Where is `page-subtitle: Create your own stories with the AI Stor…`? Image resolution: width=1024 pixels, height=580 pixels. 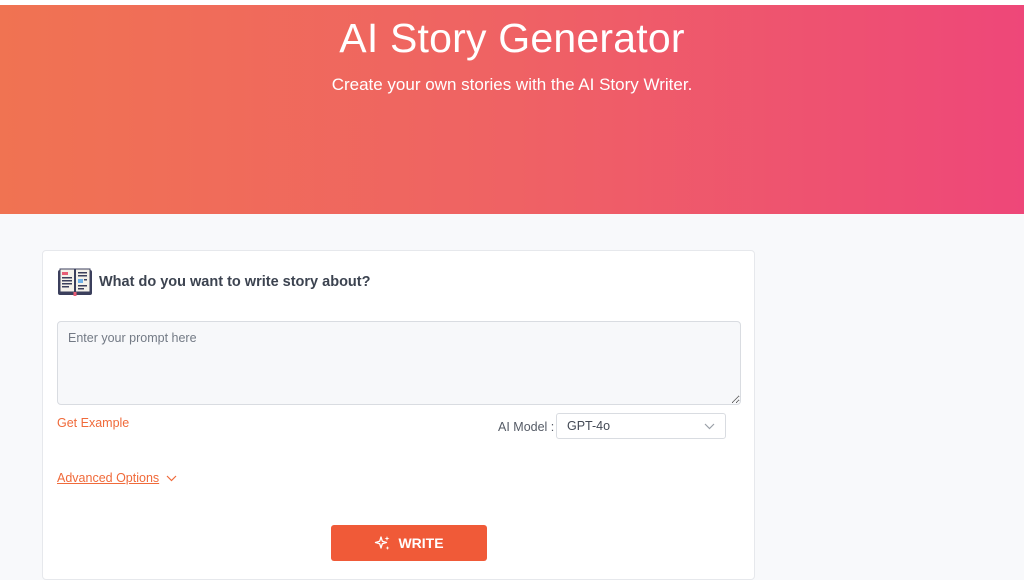 page-subtitle: Create your own stories with the AI Stor… is located at coordinates (512, 84).